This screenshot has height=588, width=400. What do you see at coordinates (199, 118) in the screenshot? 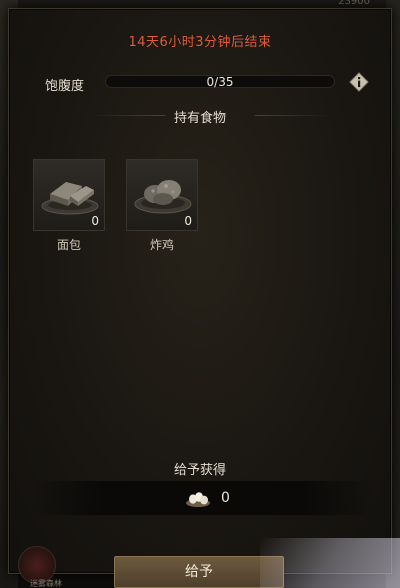
I see `food-section-title: 持有食物` at bounding box center [199, 118].